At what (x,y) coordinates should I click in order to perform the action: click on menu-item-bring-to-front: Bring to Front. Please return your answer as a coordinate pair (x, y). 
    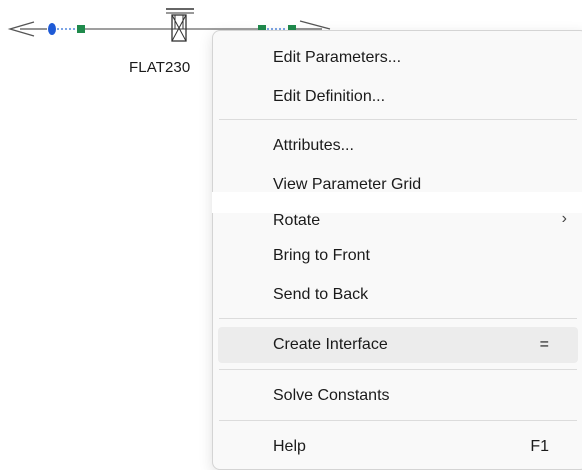
    Looking at the image, I should click on (398, 256).